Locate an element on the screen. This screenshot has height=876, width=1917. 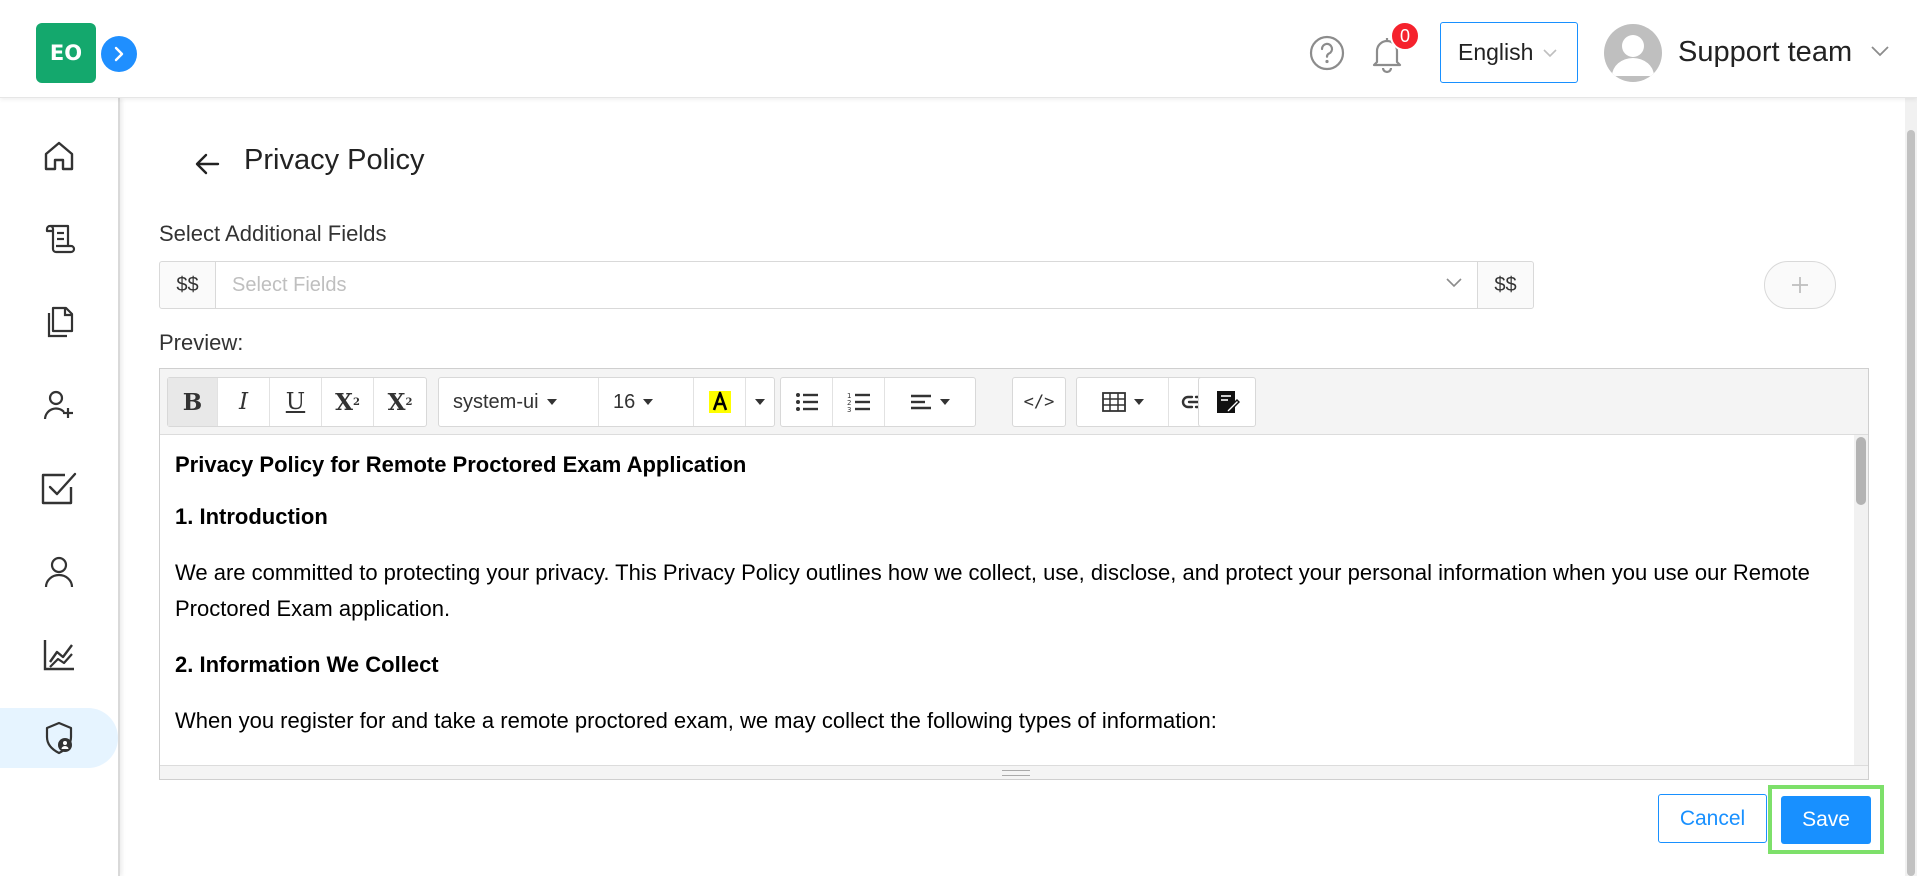
font-group: system-ui 16 is located at coordinates (606, 402).